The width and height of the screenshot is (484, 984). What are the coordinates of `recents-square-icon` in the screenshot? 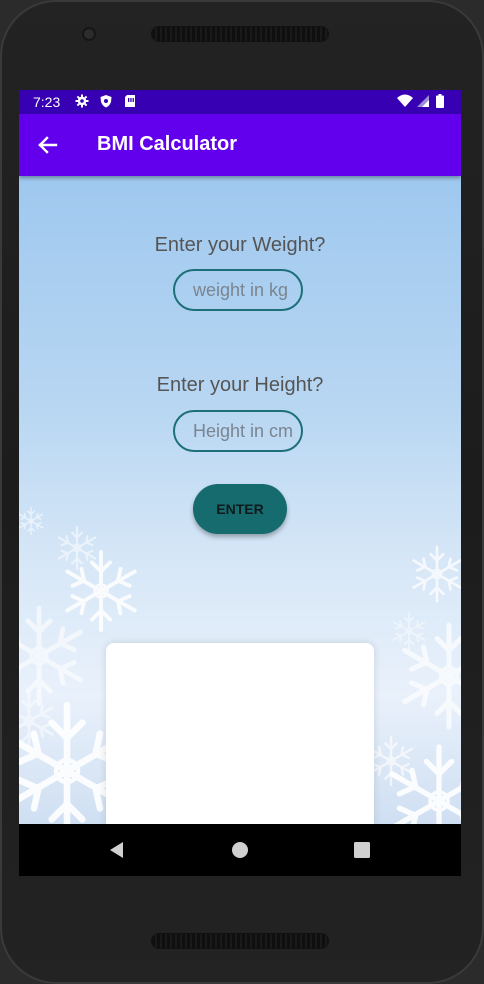 It's located at (362, 850).